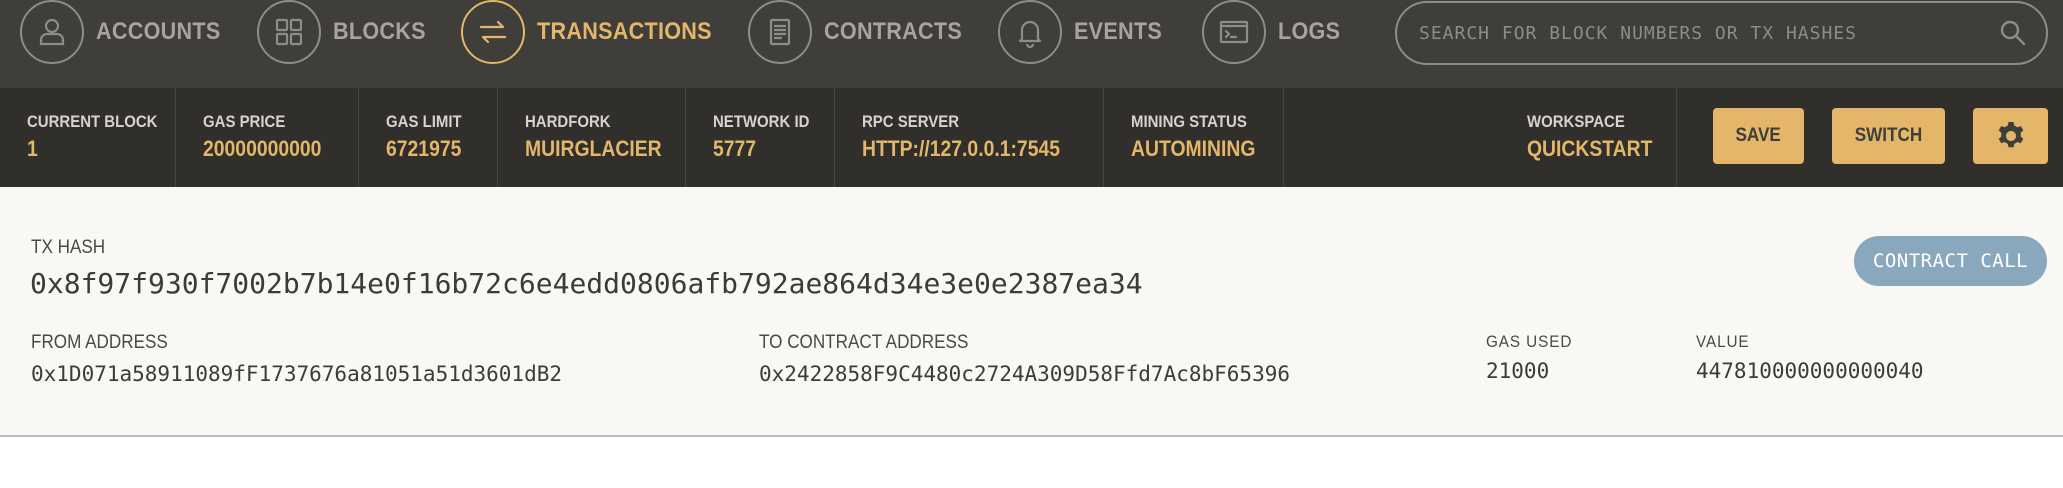 Image resolution: width=2063 pixels, height=488 pixels. Describe the element at coordinates (1274, 32) in the screenshot. I see `nav-logs: LOGS` at that location.